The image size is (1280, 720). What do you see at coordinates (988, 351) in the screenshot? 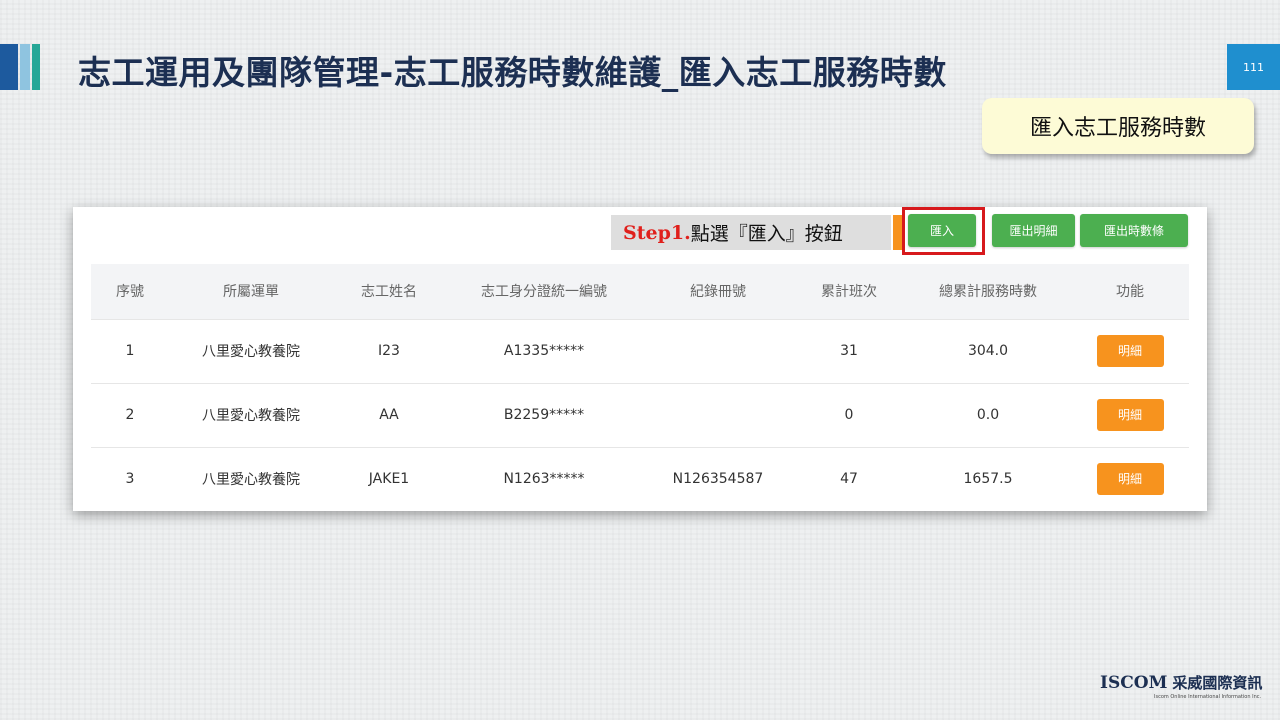
I see `cell-hours: 304.0` at bounding box center [988, 351].